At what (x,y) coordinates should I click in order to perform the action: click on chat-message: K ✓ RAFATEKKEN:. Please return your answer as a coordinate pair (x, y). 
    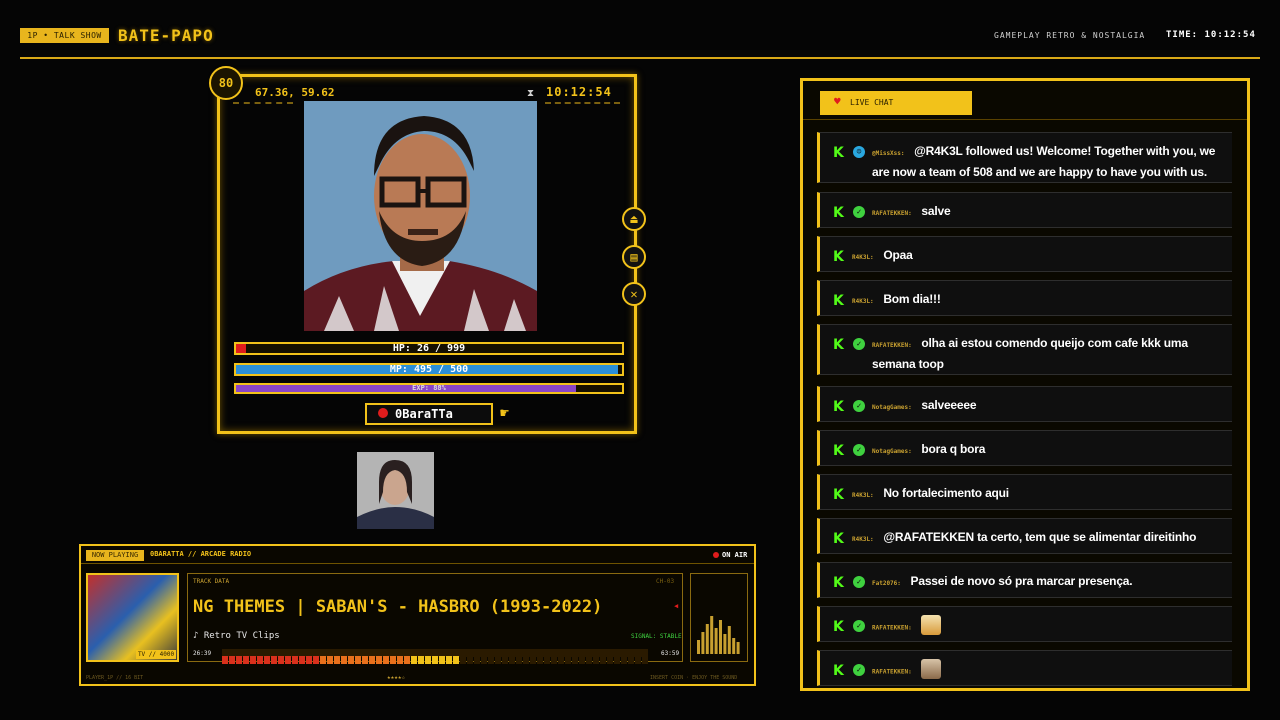
    Looking at the image, I should click on (1024, 624).